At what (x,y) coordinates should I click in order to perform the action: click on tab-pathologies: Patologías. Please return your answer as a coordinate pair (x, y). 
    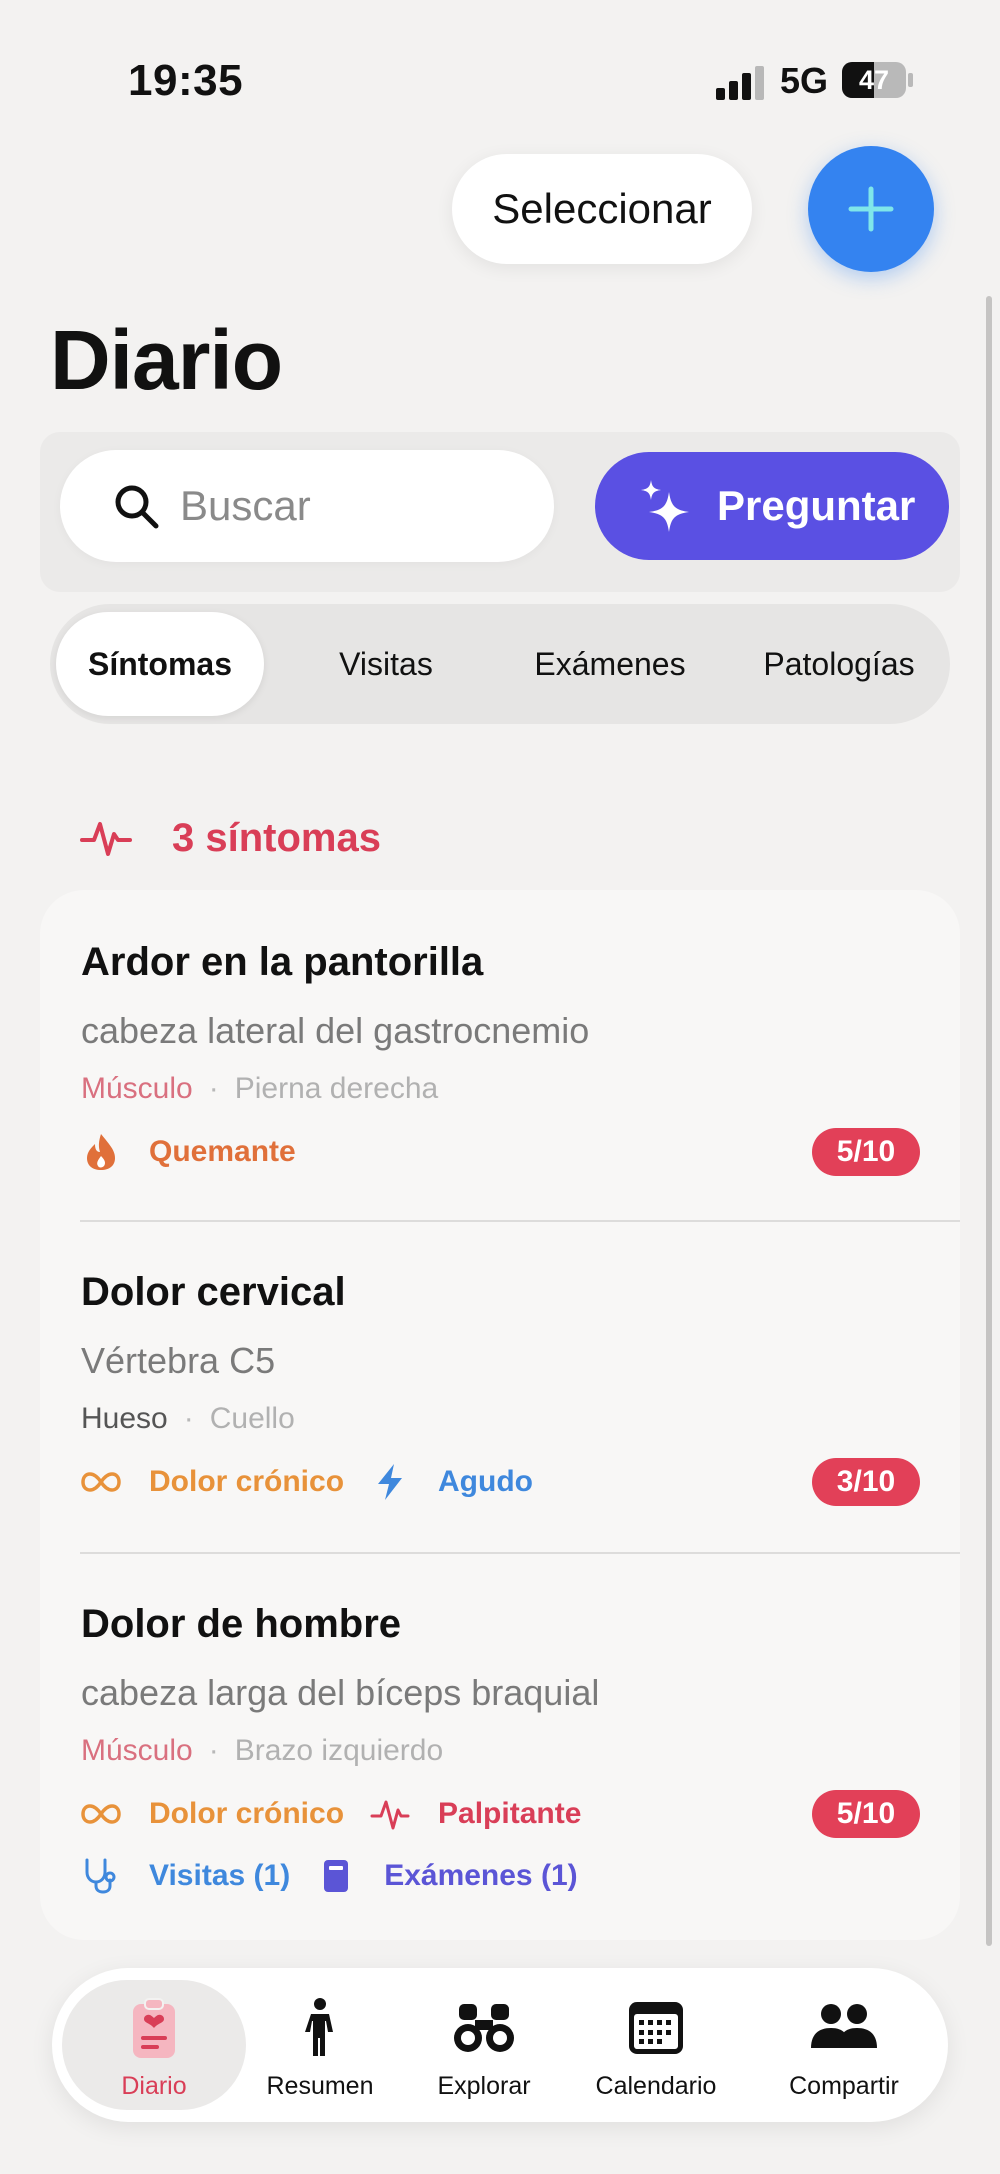
    Looking at the image, I should click on (839, 664).